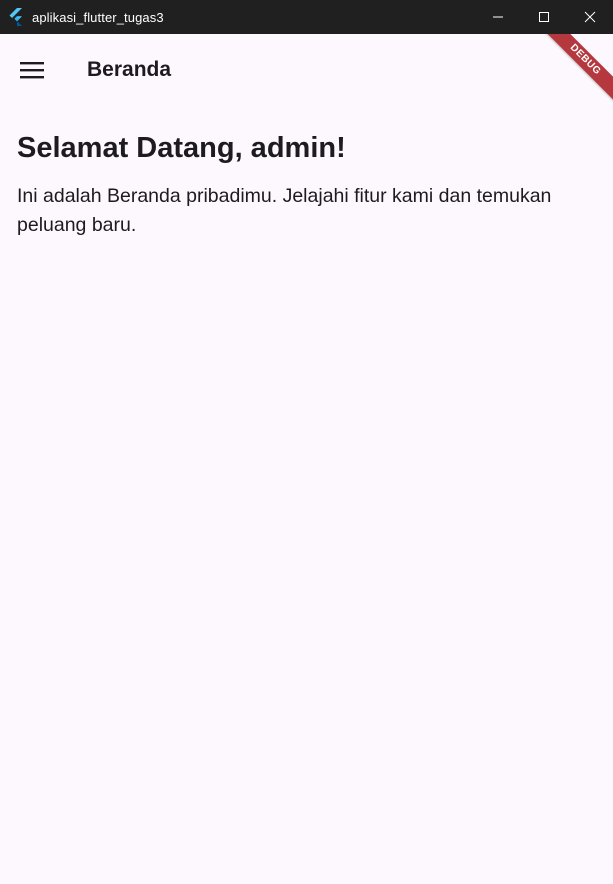 This screenshot has height=884, width=613. I want to click on maximize-button, so click(544, 17).